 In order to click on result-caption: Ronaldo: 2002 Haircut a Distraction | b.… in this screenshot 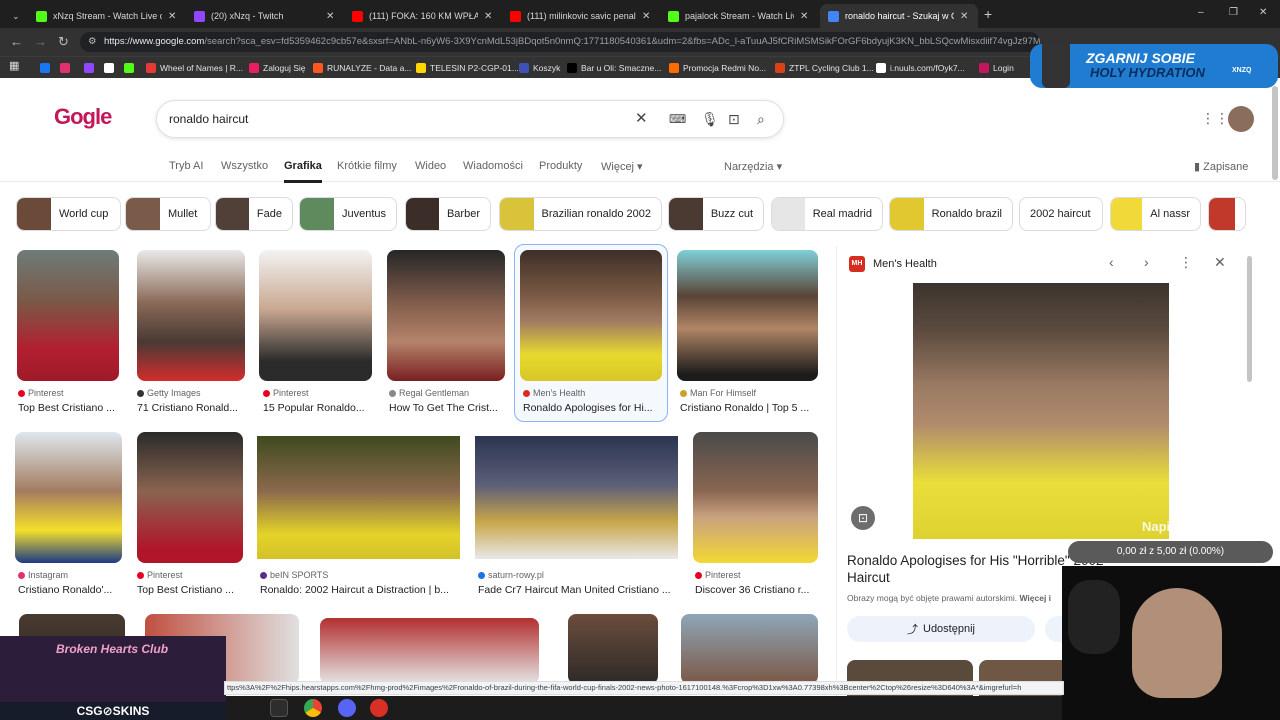, I will do `click(360, 590)`.